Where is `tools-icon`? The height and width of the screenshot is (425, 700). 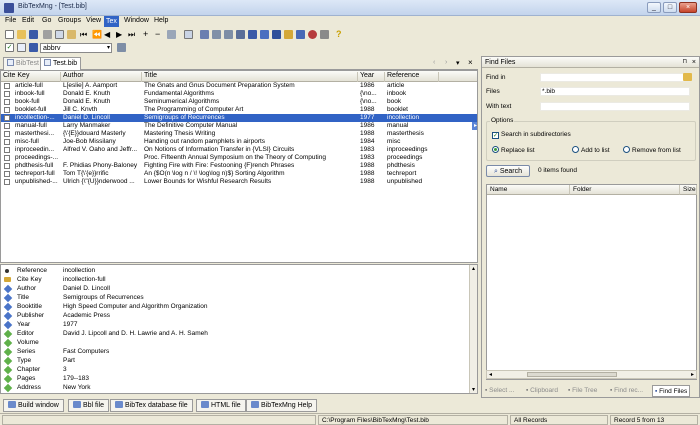 tools-icon is located at coordinates (312, 34).